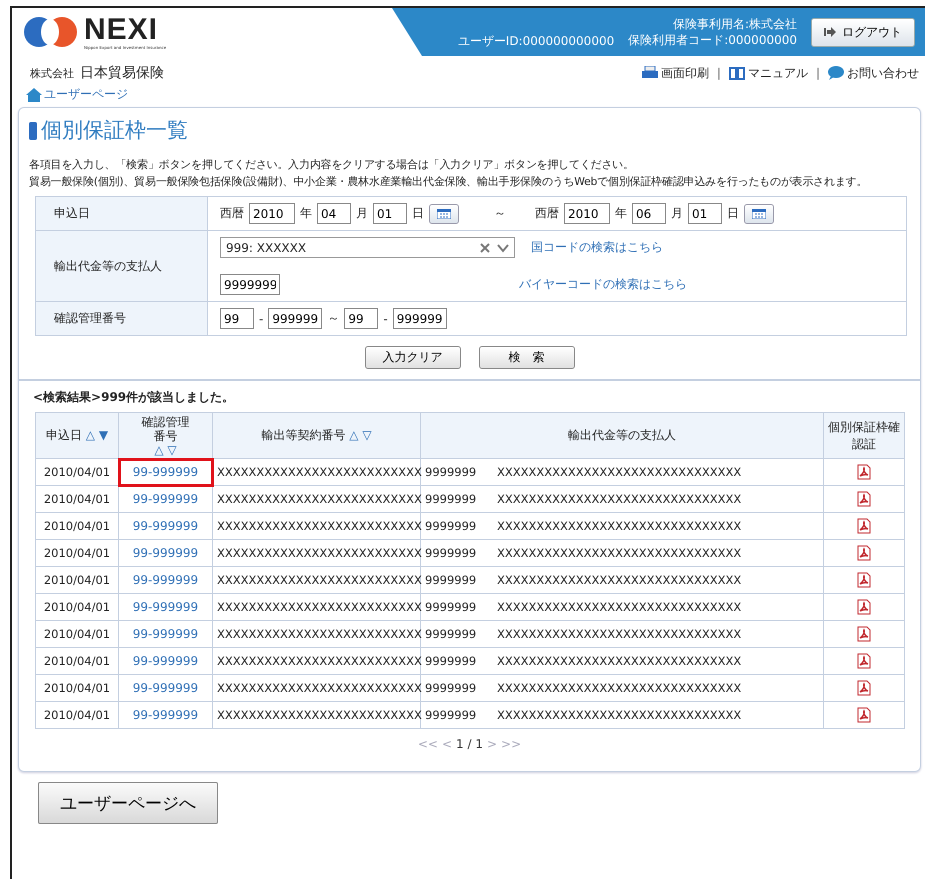 Image resolution: width=931 pixels, height=879 pixels. Describe the element at coordinates (232, 213) in the screenshot. I see `era-label: 西暦` at that location.